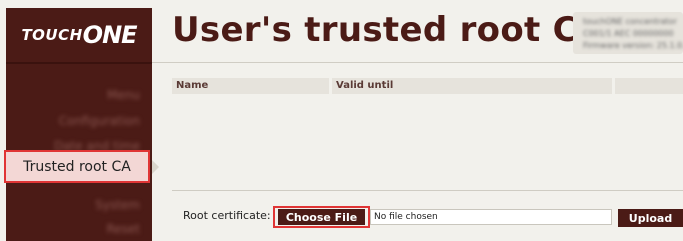 Image resolution: width=683 pixels, height=241 pixels. I want to click on file-input: Choose File No file chosen, so click(442, 217).